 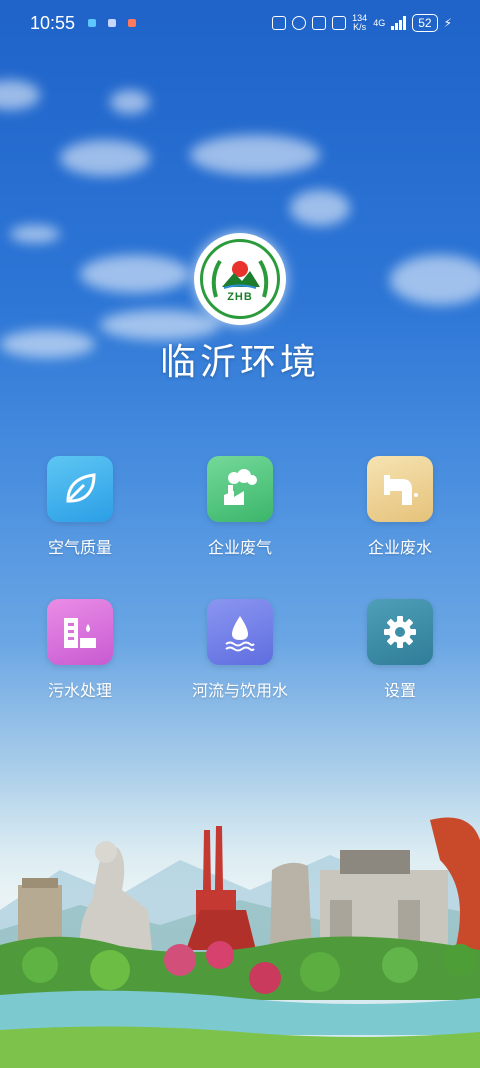 I want to click on app-title: 临沂环境, so click(x=239, y=362).